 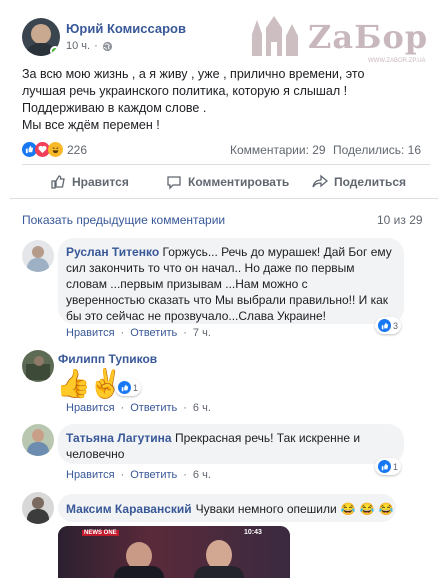 I want to click on comment-reactions-badge: 3, so click(x=388, y=325).